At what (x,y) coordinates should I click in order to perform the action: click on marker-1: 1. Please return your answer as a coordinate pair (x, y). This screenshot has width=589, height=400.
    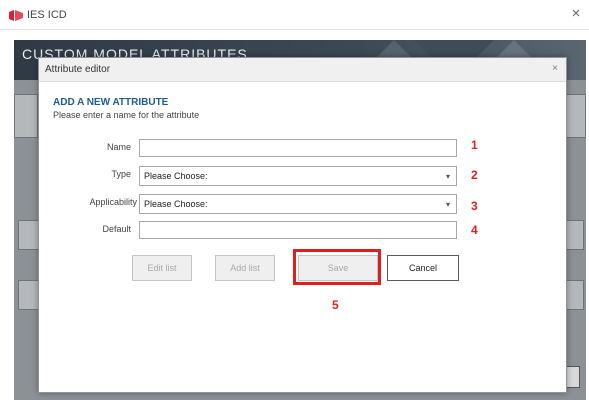
    Looking at the image, I should click on (474, 145).